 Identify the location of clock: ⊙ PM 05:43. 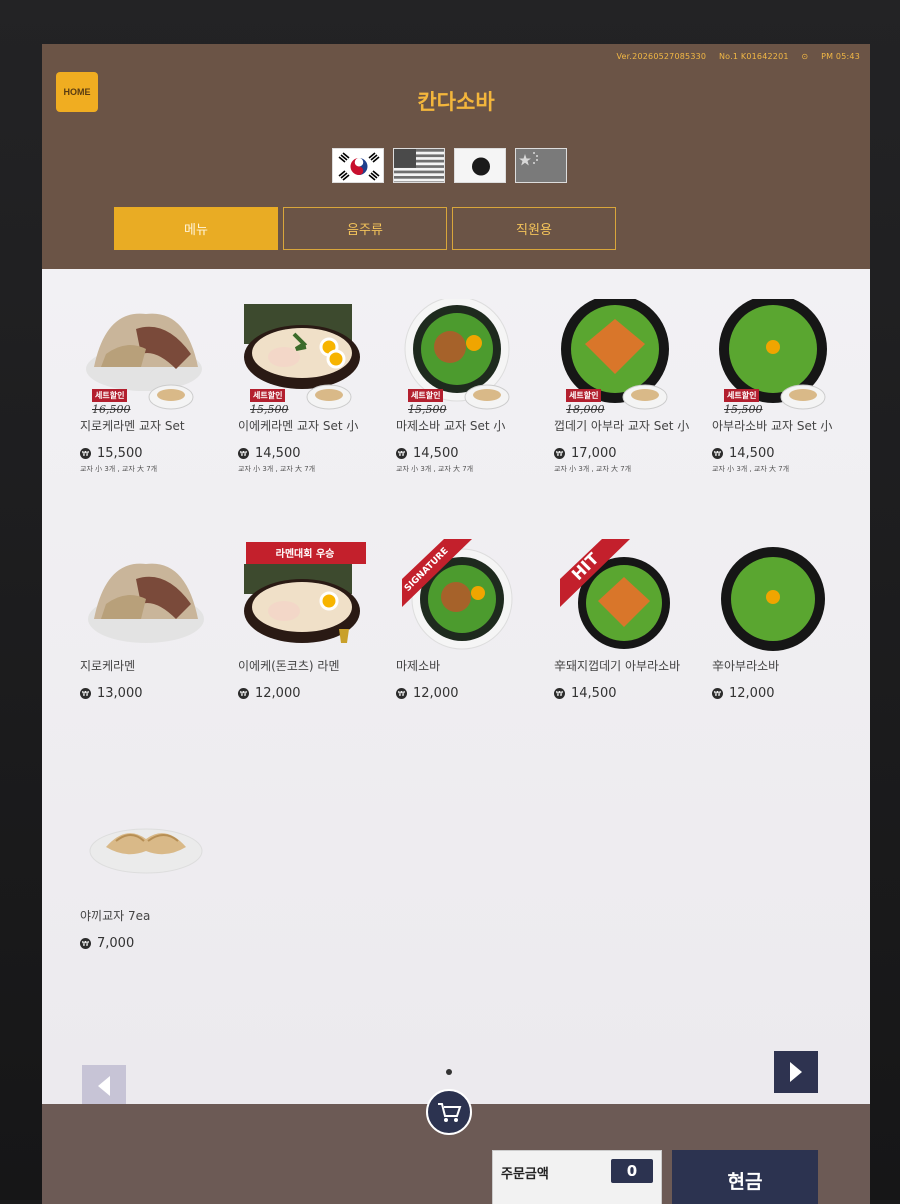
(830, 56).